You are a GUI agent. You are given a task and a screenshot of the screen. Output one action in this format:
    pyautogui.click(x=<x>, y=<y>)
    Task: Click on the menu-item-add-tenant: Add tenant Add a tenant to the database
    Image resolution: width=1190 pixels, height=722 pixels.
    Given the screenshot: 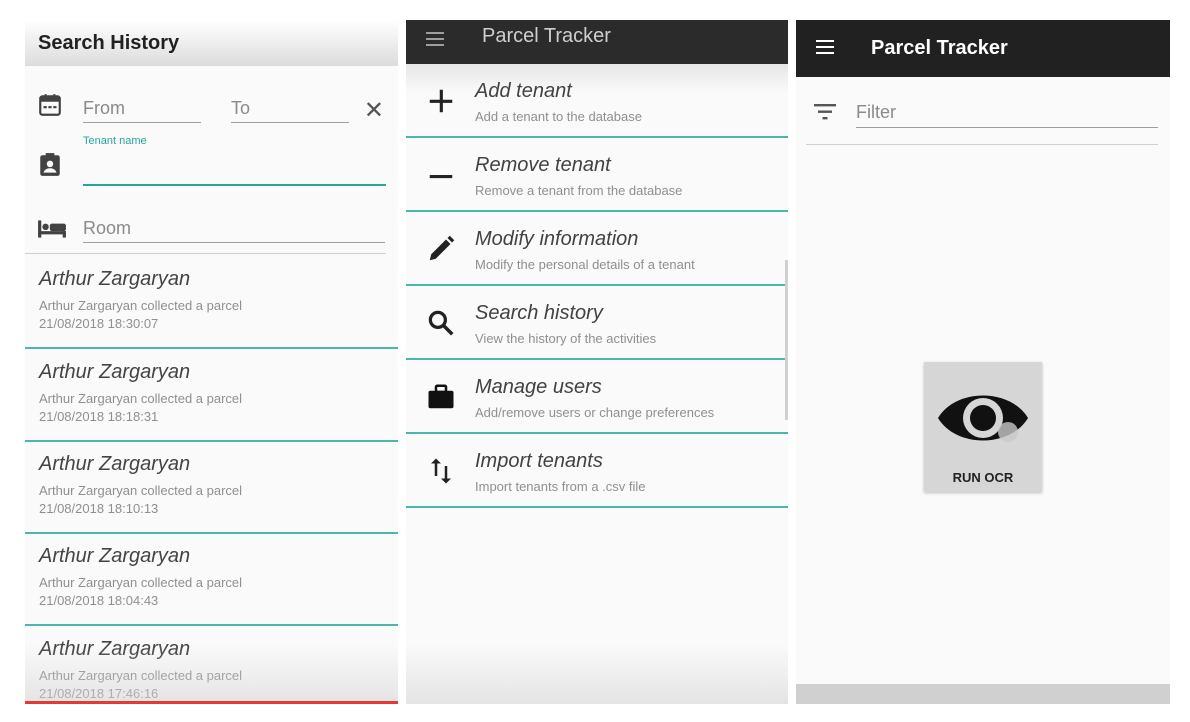 What is the action you would take?
    pyautogui.click(x=597, y=101)
    